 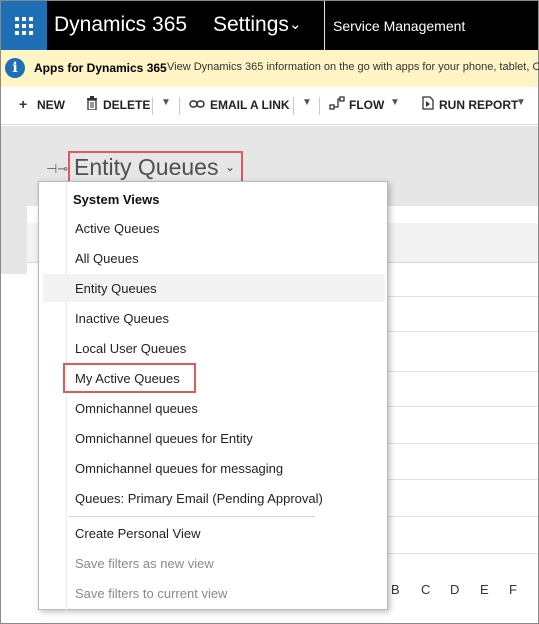 What do you see at coordinates (117, 228) in the screenshot?
I see `view-option-active-queues: Active Queues` at bounding box center [117, 228].